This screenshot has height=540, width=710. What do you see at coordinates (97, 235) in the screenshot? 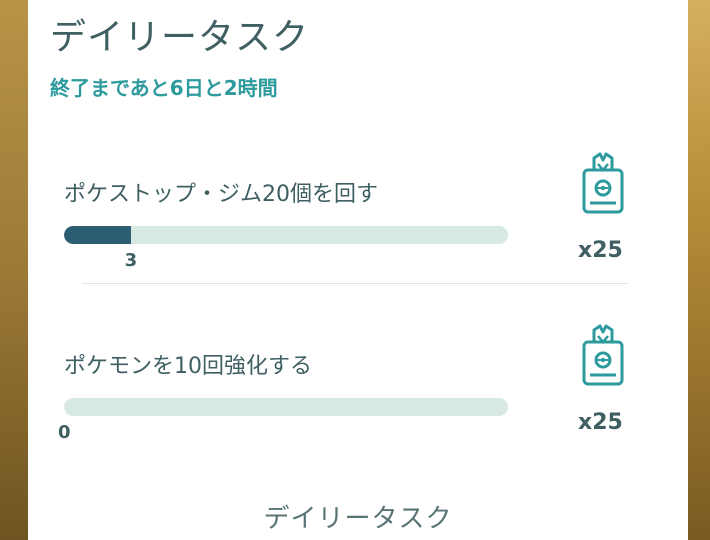
I see `progress-fill` at bounding box center [97, 235].